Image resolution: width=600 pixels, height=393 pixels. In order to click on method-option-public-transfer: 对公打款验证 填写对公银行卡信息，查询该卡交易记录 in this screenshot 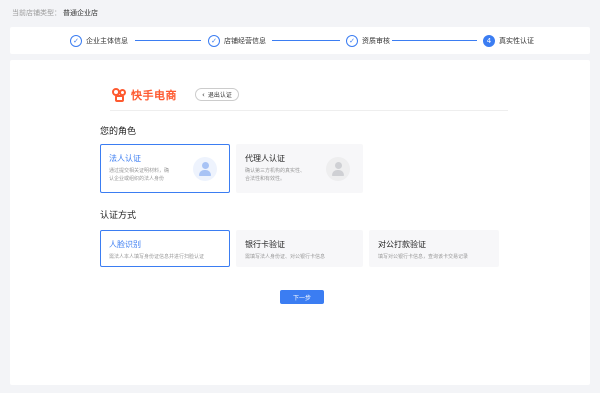, I will do `click(434, 248)`.